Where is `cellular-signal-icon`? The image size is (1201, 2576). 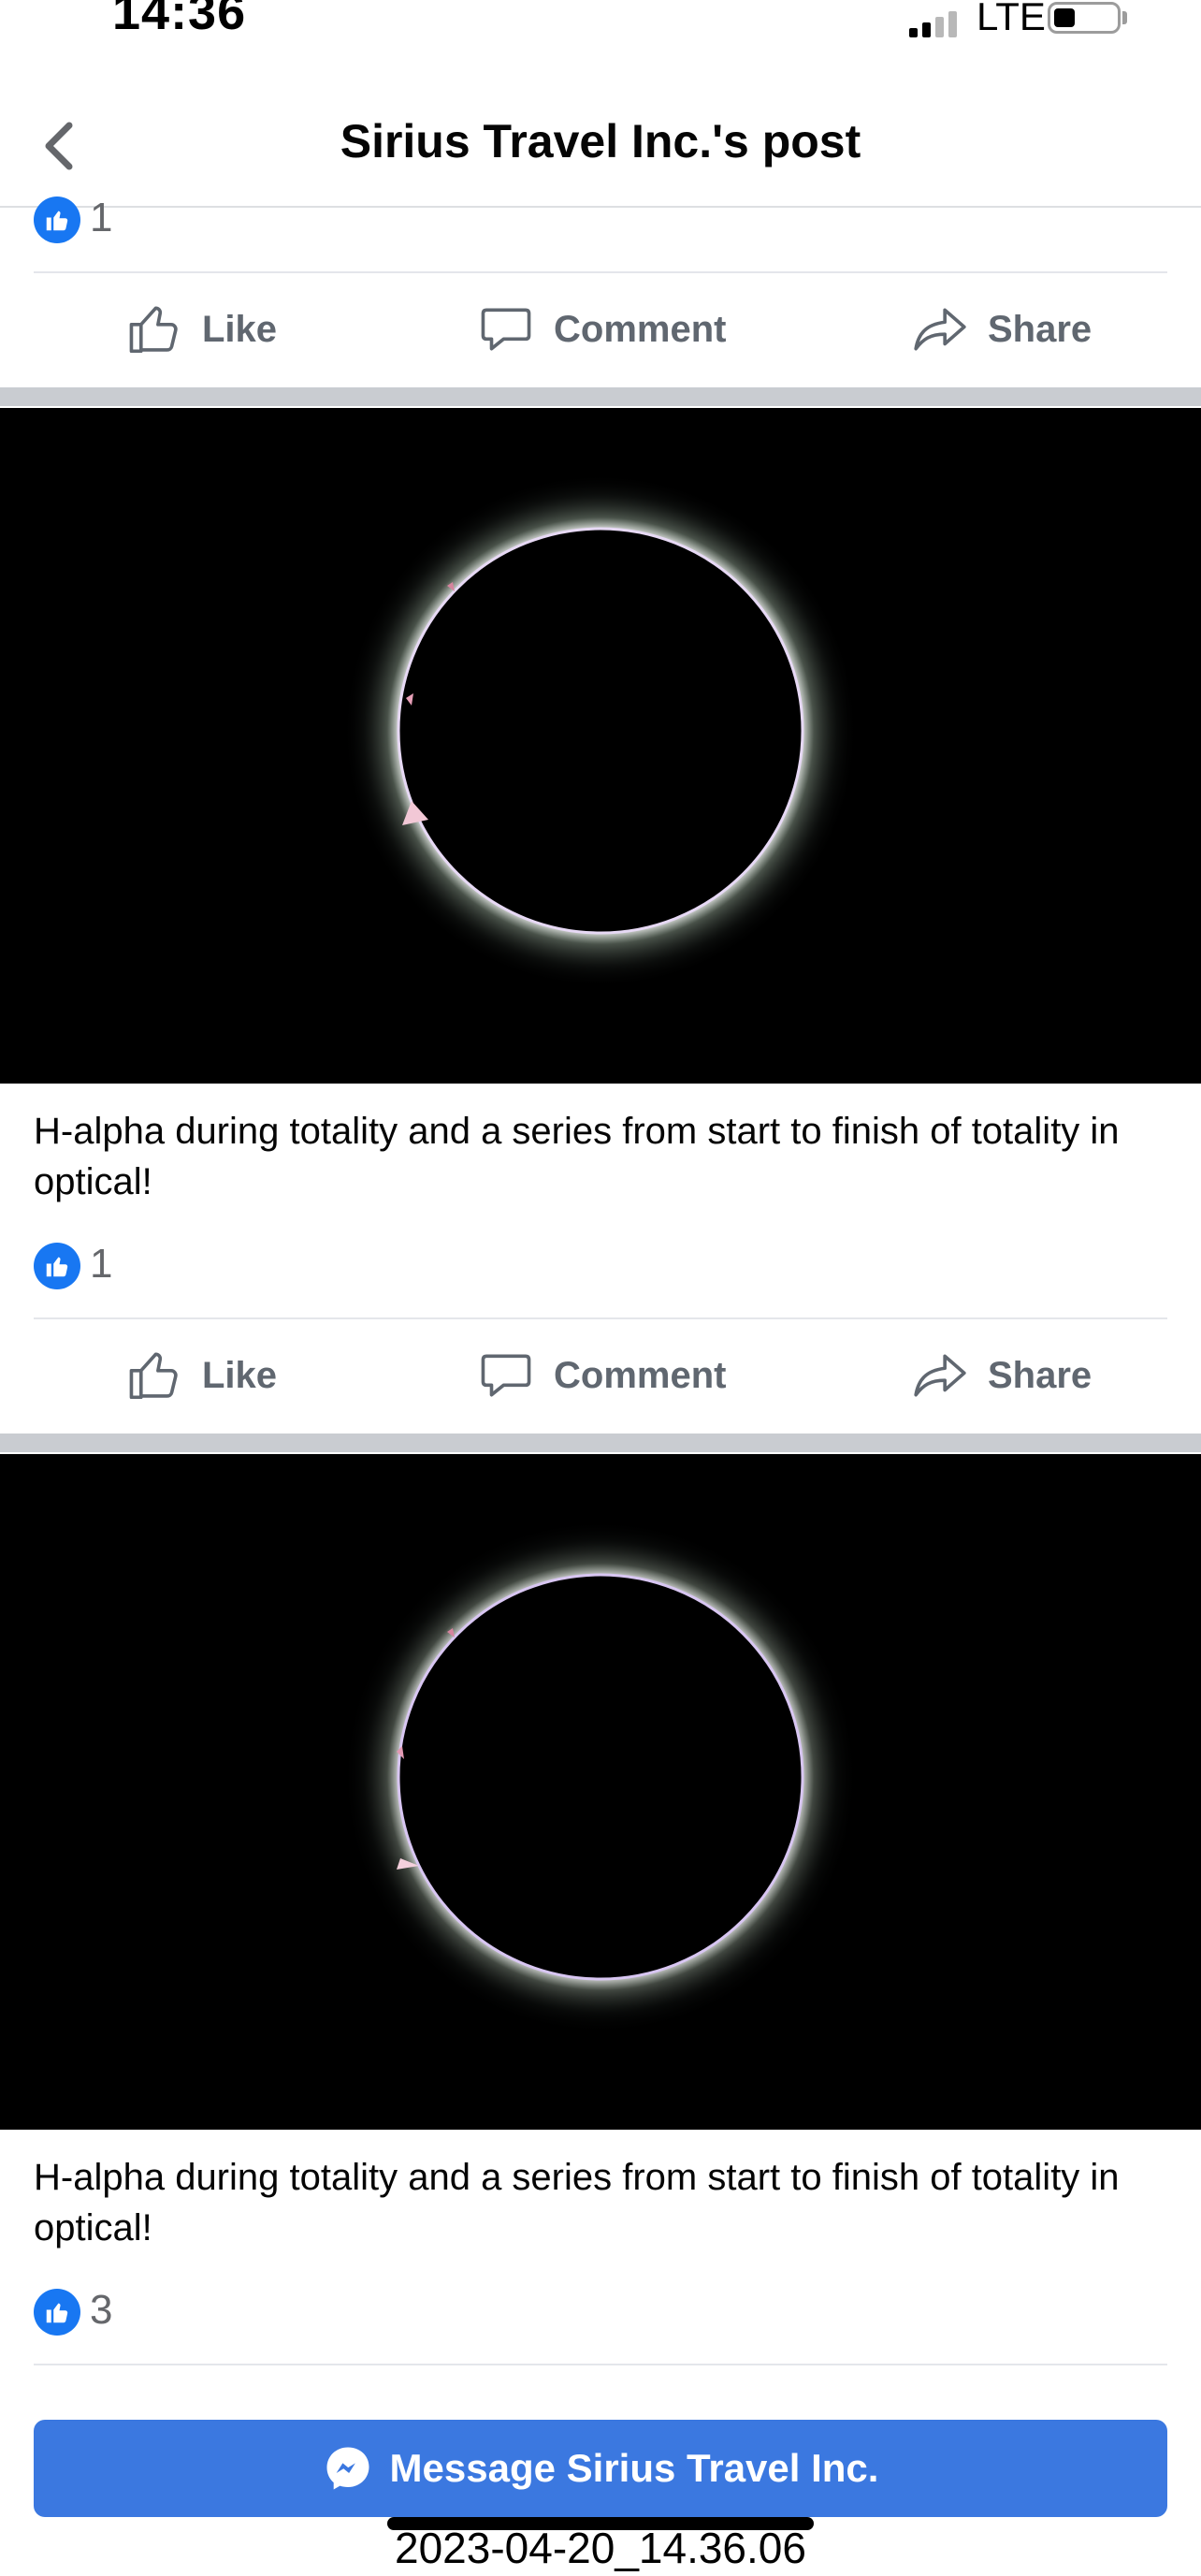
cellular-signal-icon is located at coordinates (937, 24).